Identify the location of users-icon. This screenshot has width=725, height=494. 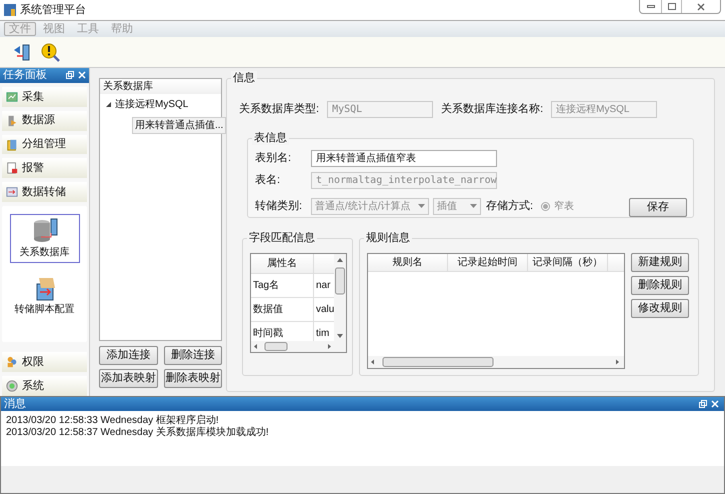
(12, 362).